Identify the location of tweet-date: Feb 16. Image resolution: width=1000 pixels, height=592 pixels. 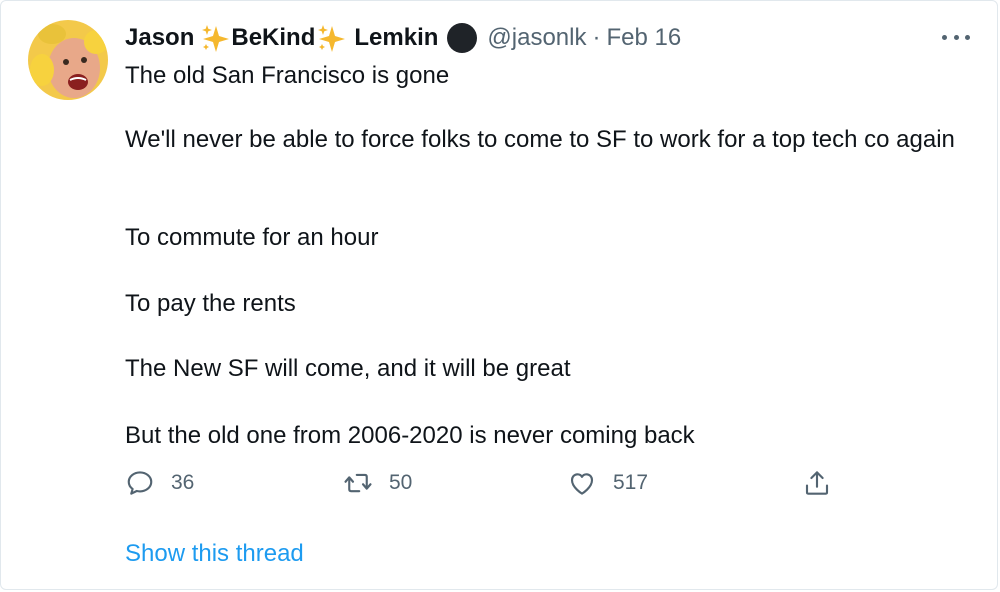
(643, 38).